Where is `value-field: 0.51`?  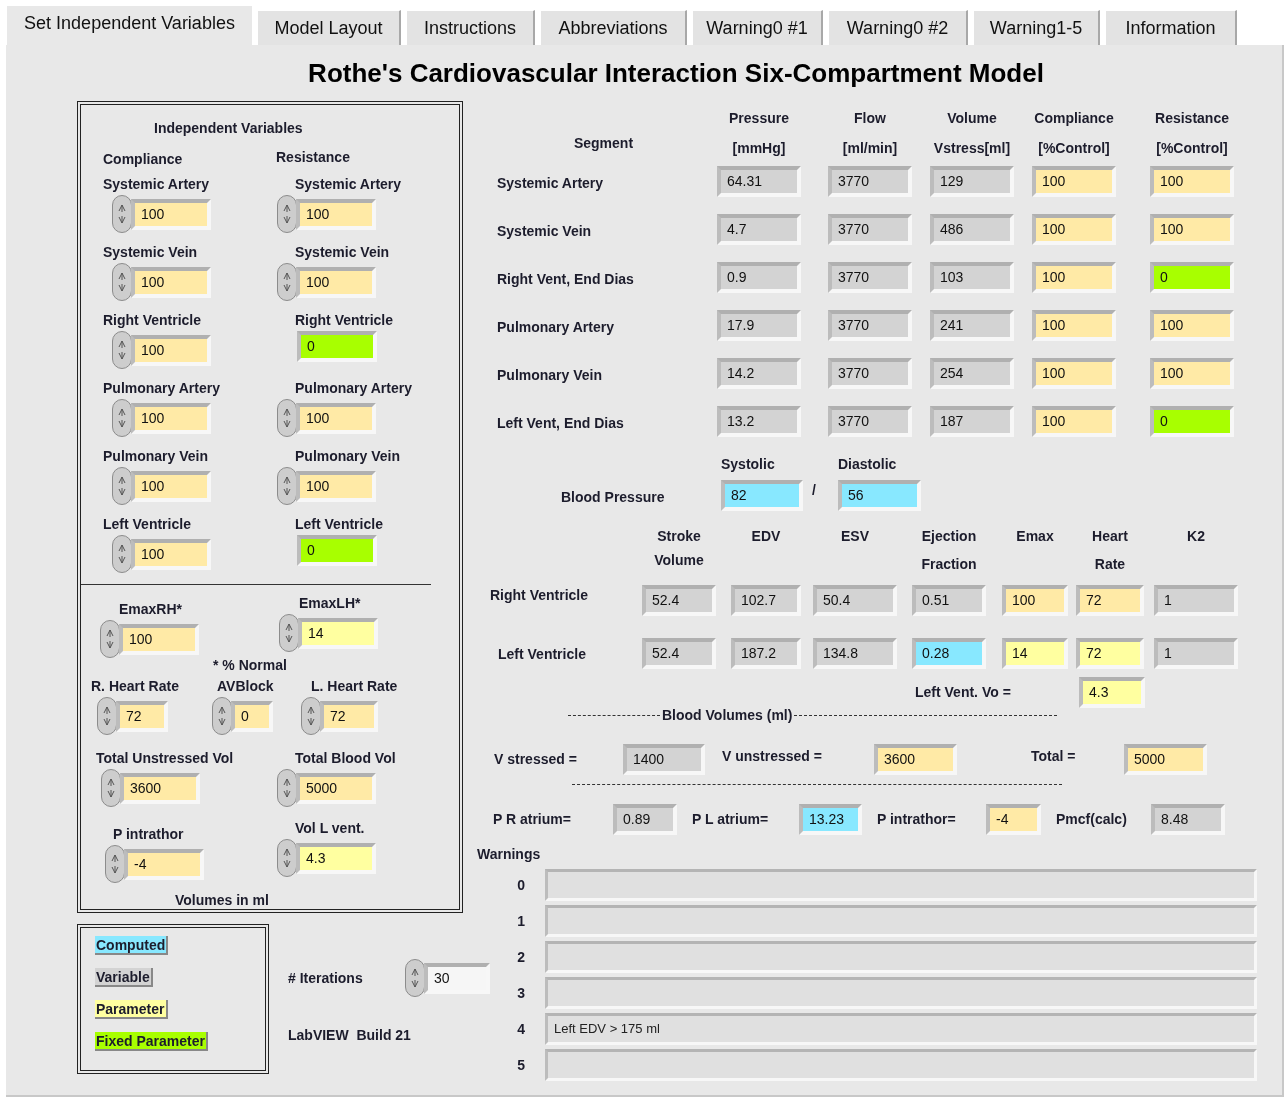 value-field: 0.51 is located at coordinates (949, 600).